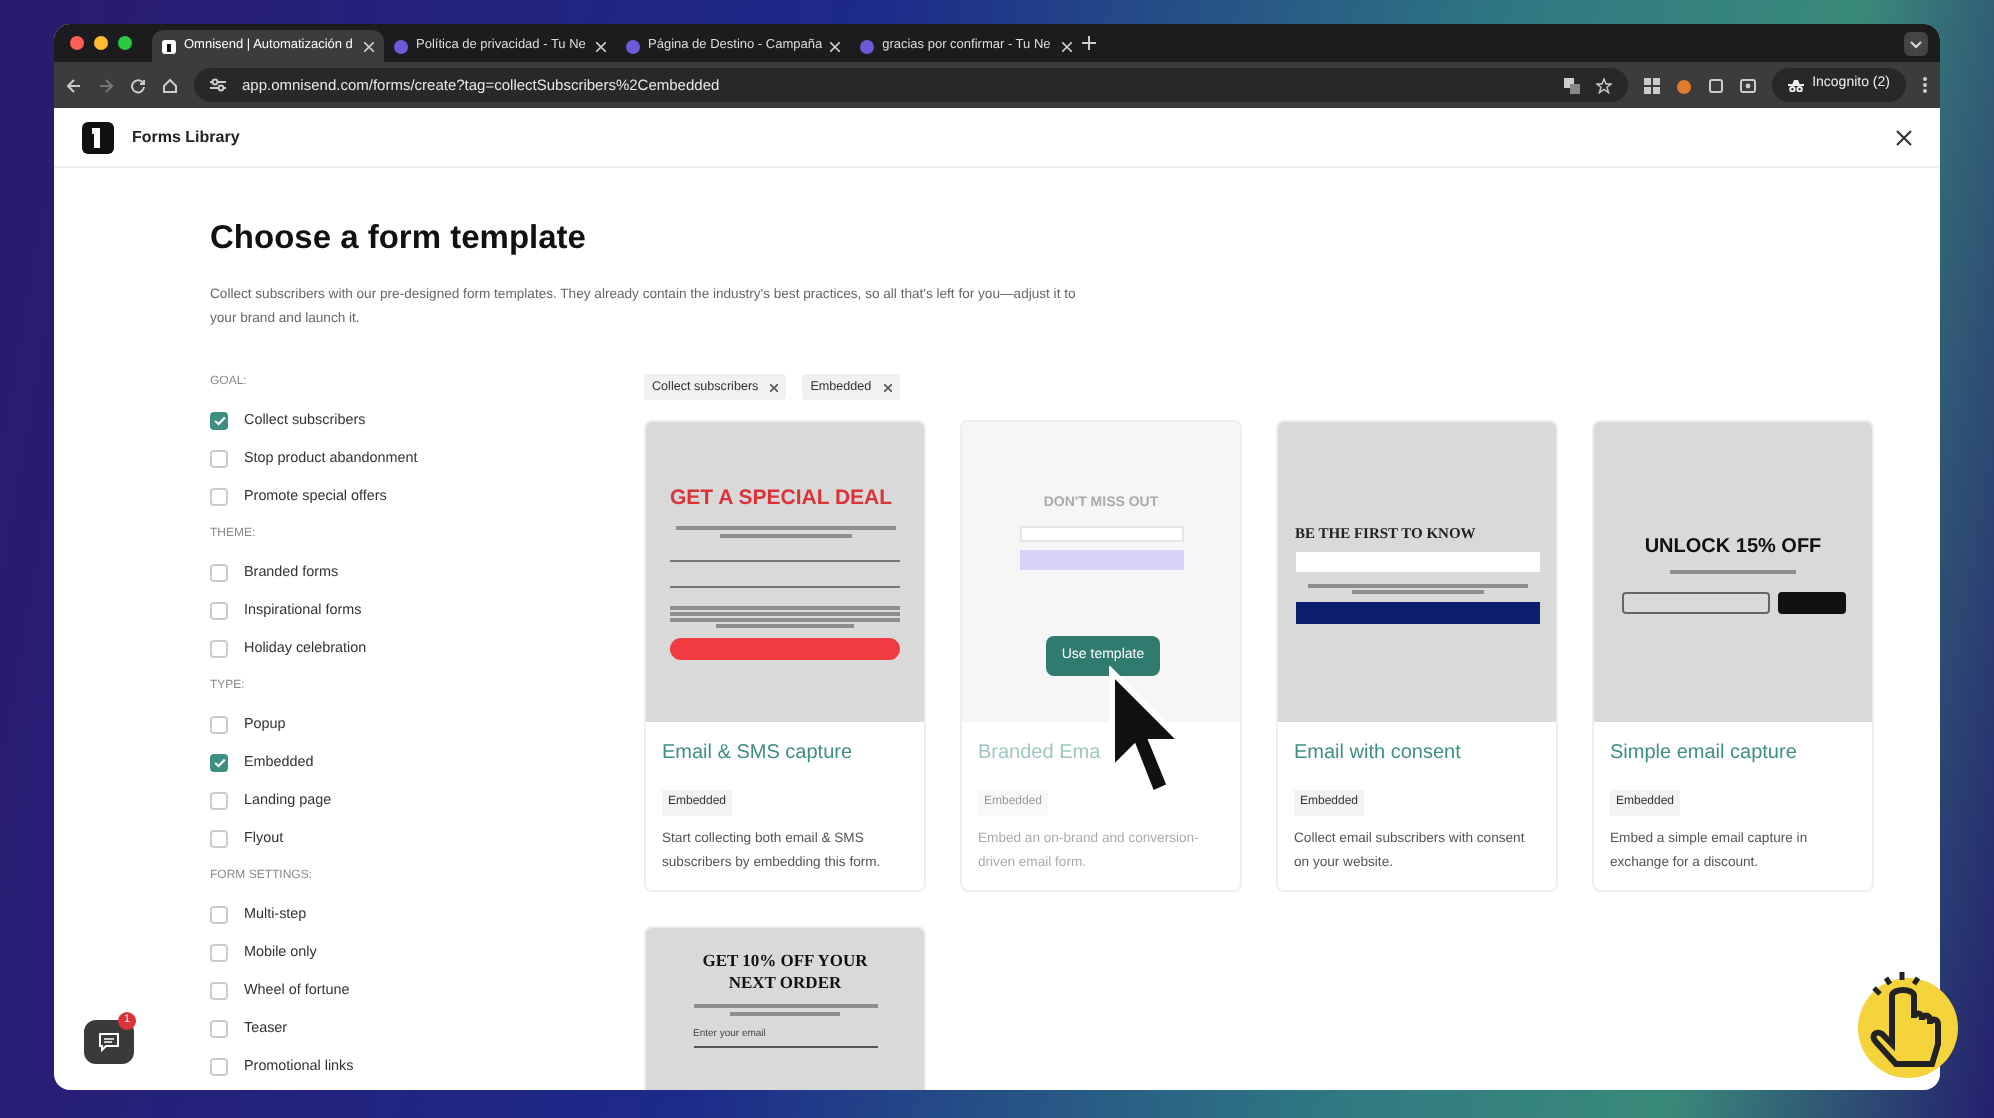  Describe the element at coordinates (170, 85) in the screenshot. I see `home-icon` at that location.